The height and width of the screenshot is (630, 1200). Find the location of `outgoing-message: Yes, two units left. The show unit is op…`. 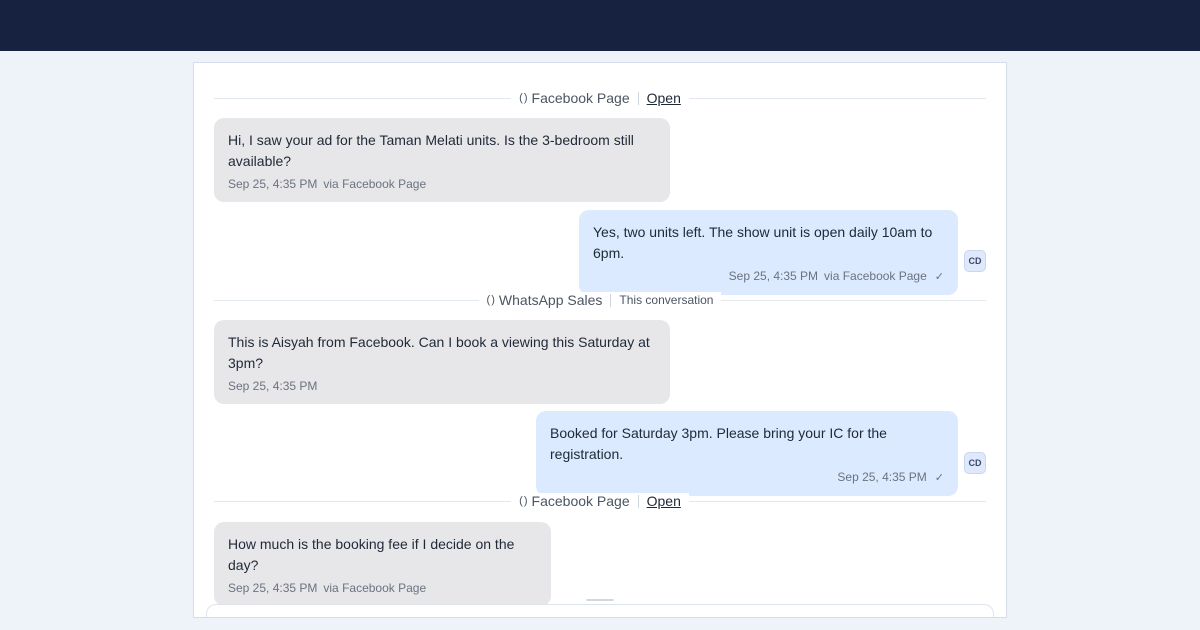

outgoing-message: Yes, two units left. The show unit is op… is located at coordinates (768, 252).